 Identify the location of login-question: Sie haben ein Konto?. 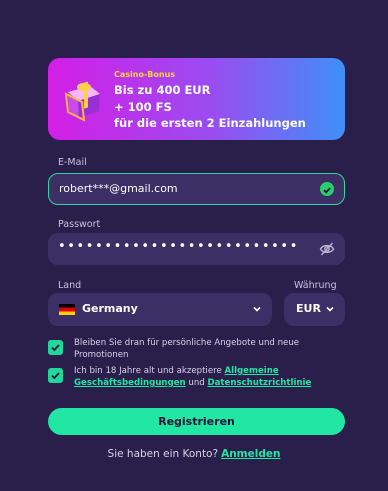
(163, 454).